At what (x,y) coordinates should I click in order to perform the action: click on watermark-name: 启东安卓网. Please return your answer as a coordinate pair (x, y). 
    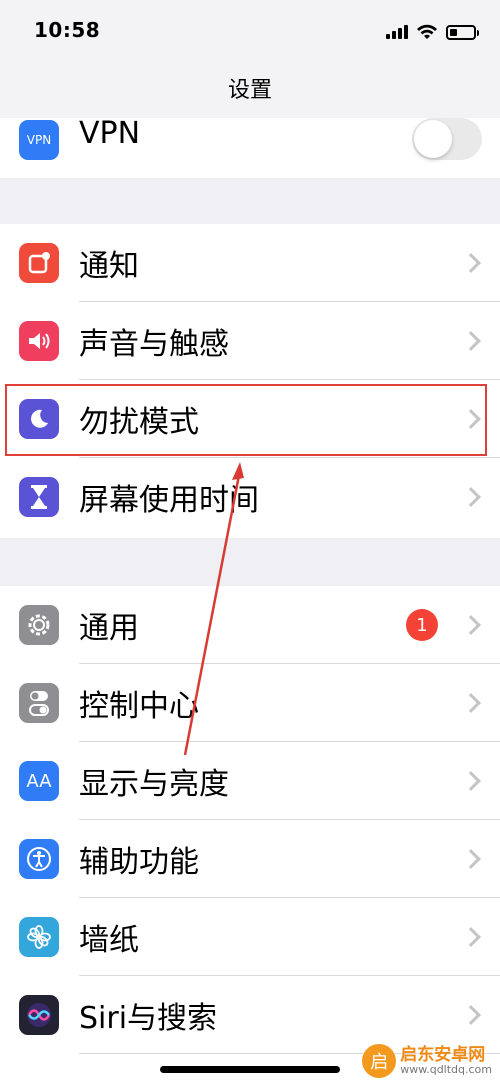
    Looking at the image, I should click on (443, 1054).